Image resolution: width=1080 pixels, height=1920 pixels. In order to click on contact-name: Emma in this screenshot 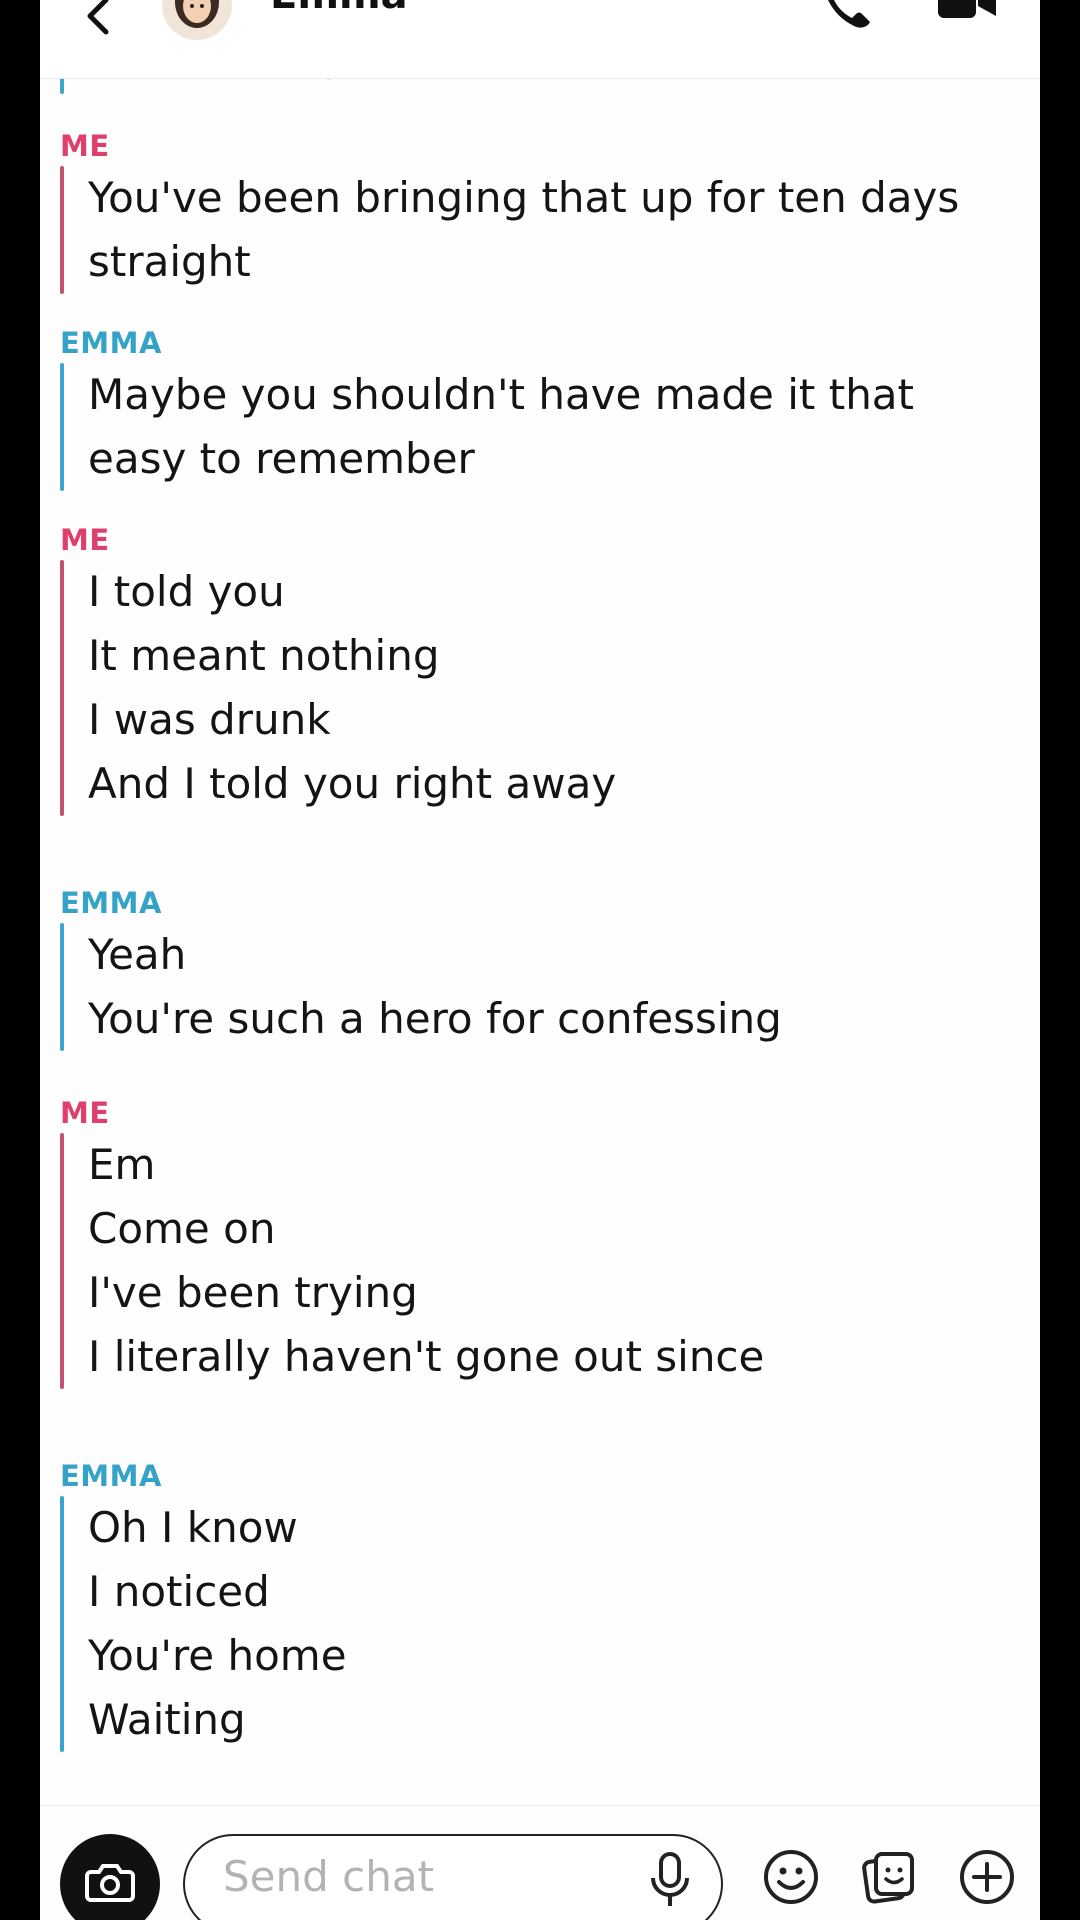, I will do `click(339, 9)`.